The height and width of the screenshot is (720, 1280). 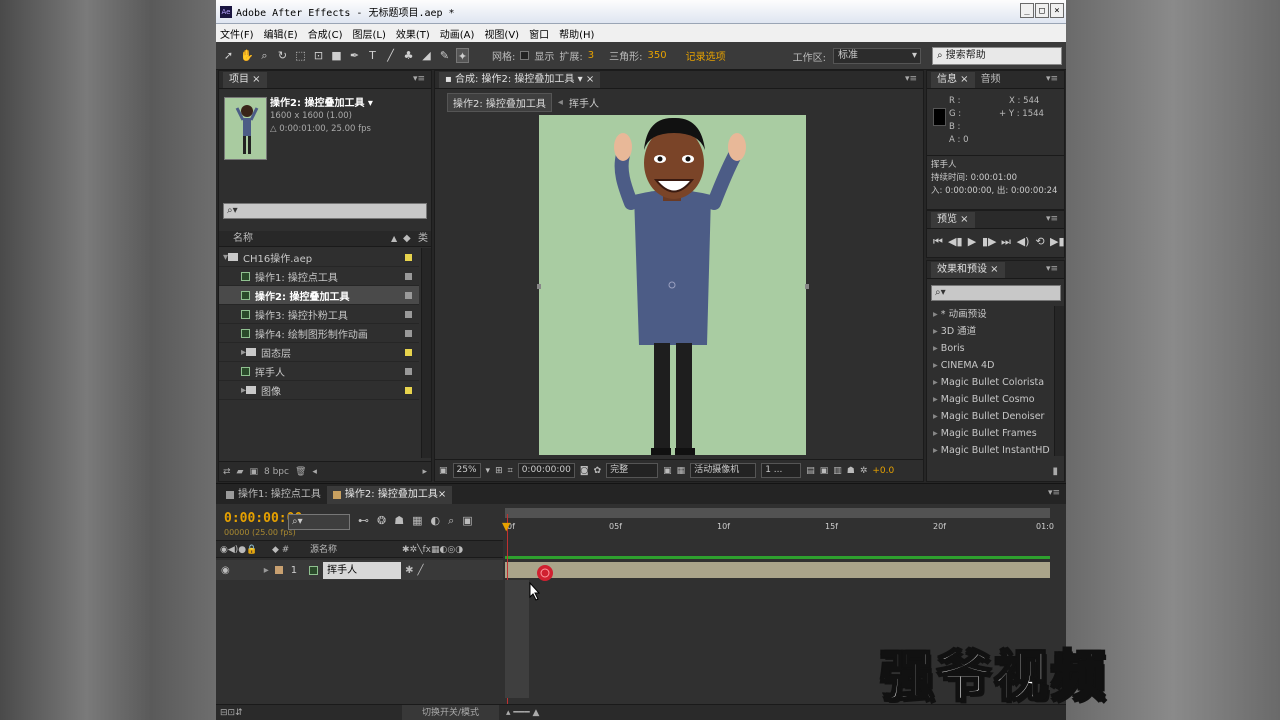 I want to click on menu-edit: 编辑(E), so click(x=281, y=33).